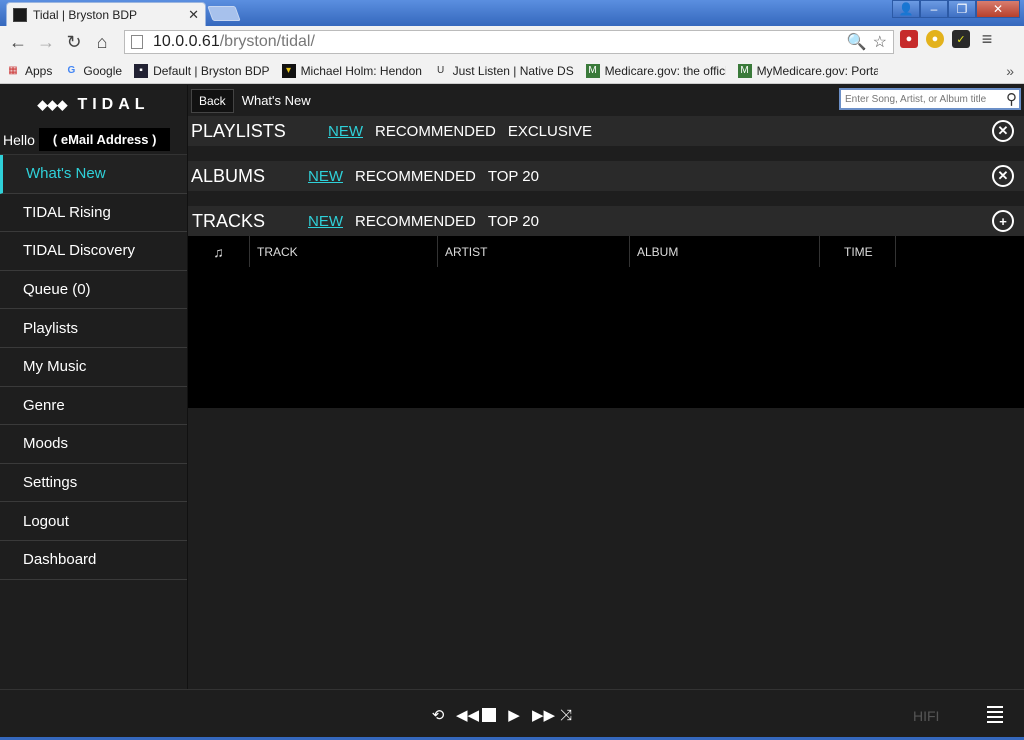 Image resolution: width=1024 pixels, height=740 pixels. Describe the element at coordinates (550, 131) in the screenshot. I see `tab-playlists-exclusive: EXCLUSIVE` at that location.